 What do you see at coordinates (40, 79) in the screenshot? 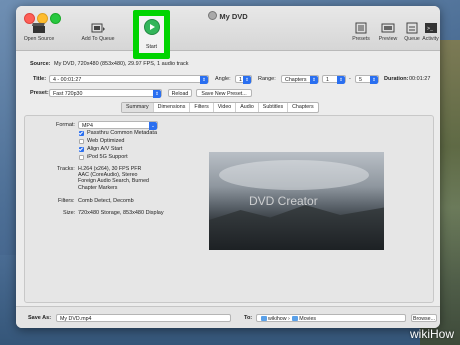
I see `title-label: Title:` at bounding box center [40, 79].